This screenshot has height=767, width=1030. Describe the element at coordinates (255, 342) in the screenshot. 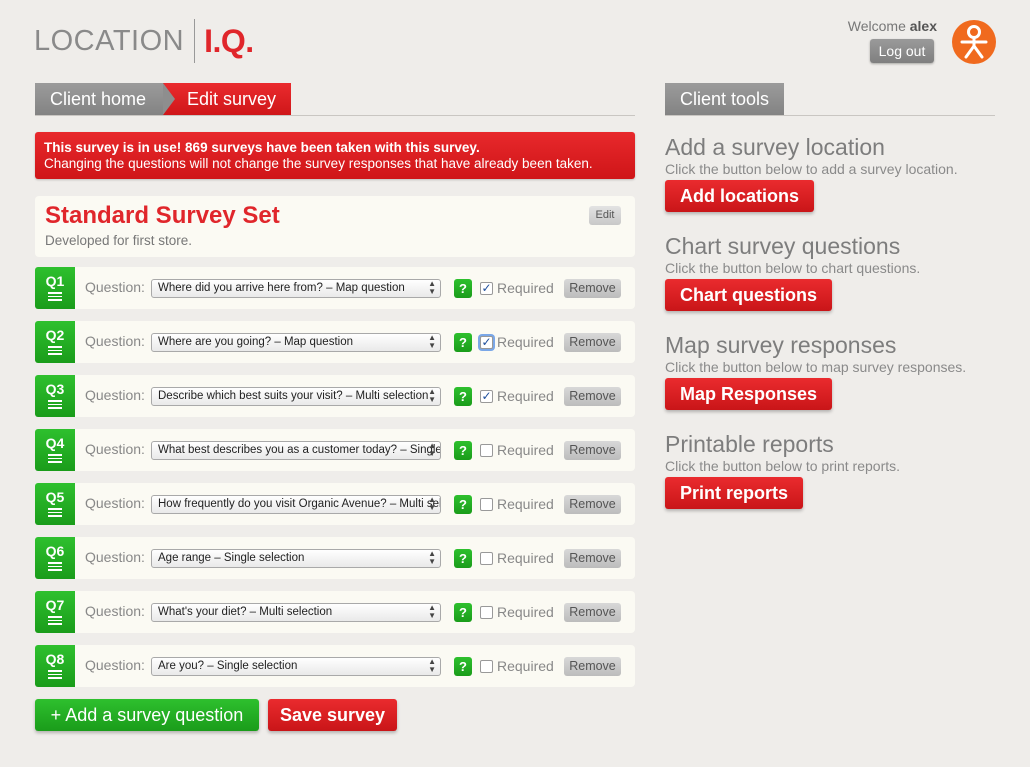

I see `question-select-value: Where are you going? – Map question` at that location.